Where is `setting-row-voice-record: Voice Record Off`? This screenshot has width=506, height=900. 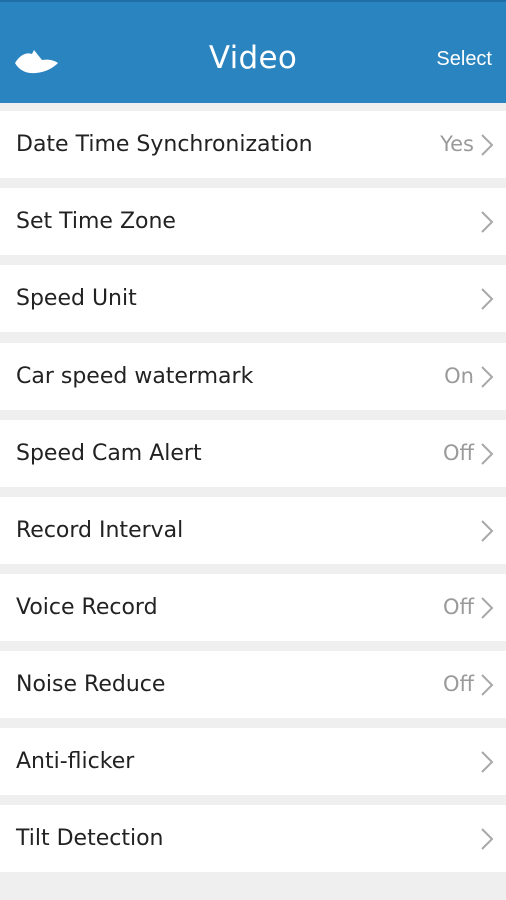
setting-row-voice-record: Voice Record Off is located at coordinates (253, 607).